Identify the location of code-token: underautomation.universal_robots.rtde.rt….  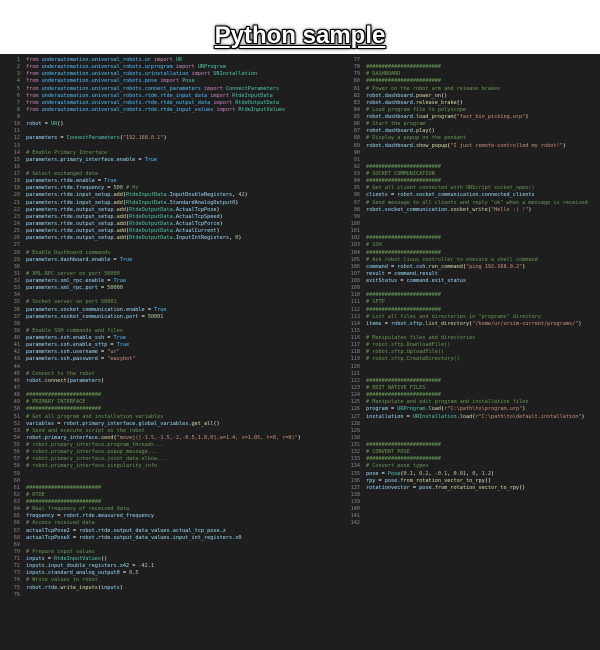
(129, 109).